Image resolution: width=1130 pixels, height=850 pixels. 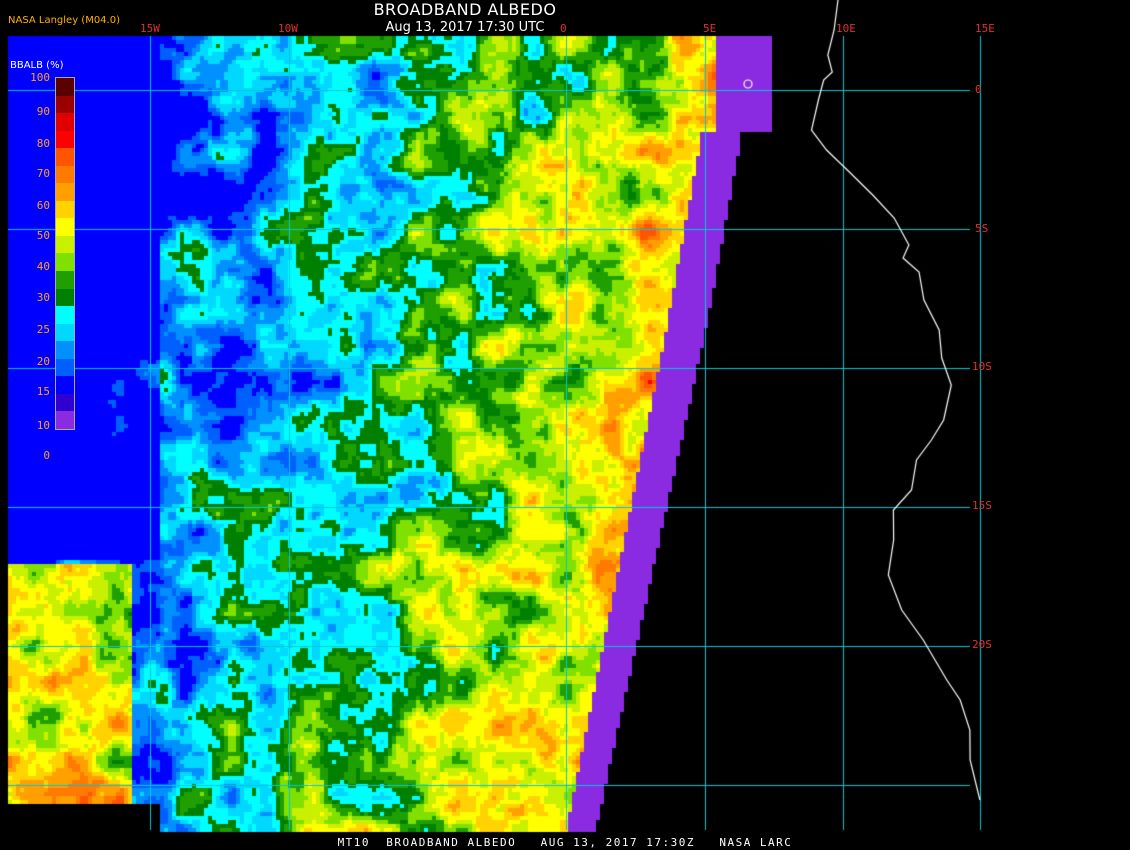 I want to click on legend-tick: 100, so click(x=40, y=77).